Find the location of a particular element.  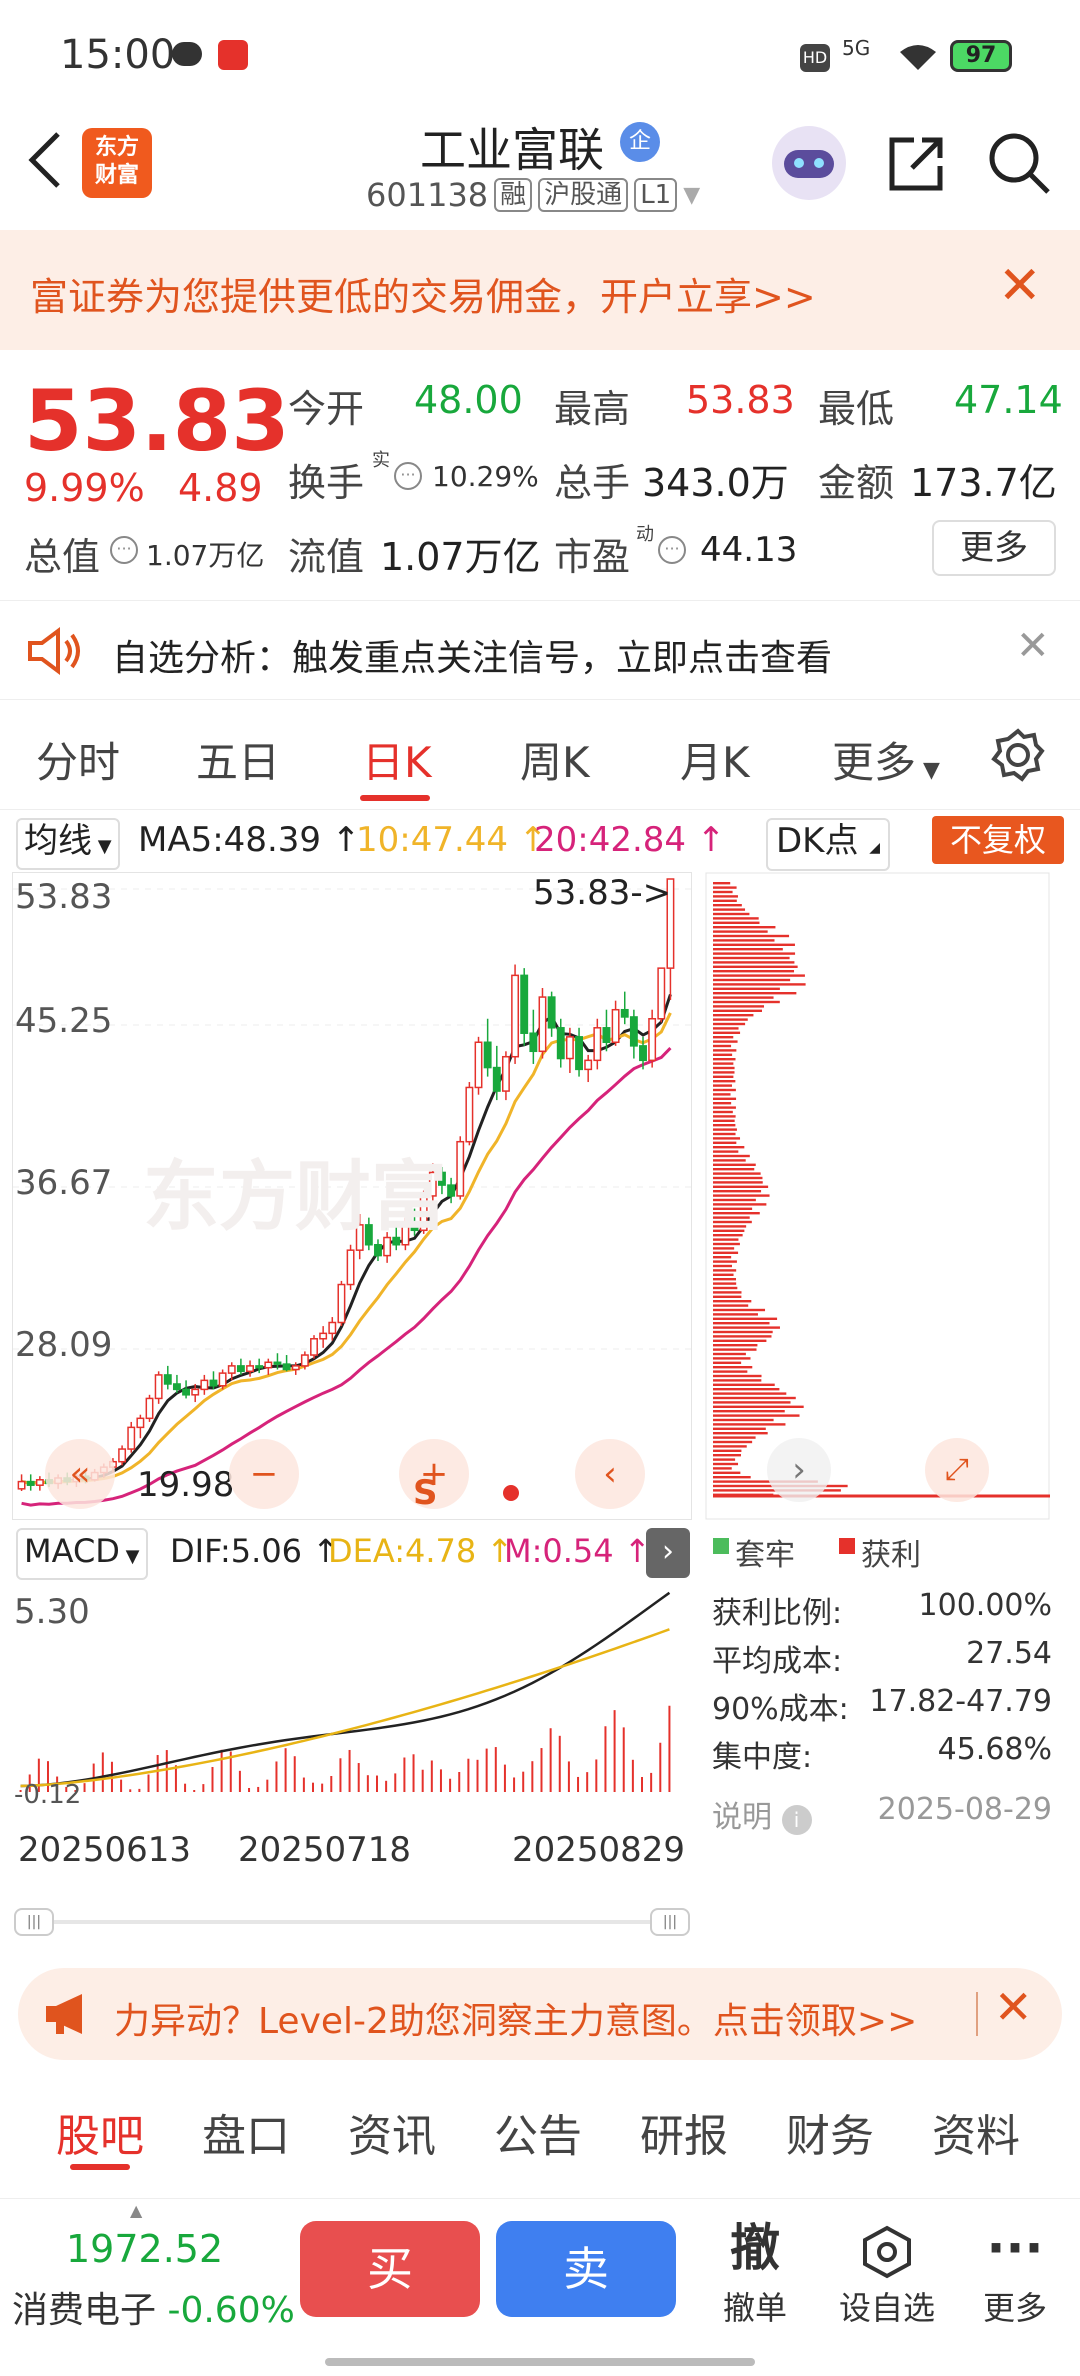

cancel-order-button: 撤 撤单 is located at coordinates (755, 2271).